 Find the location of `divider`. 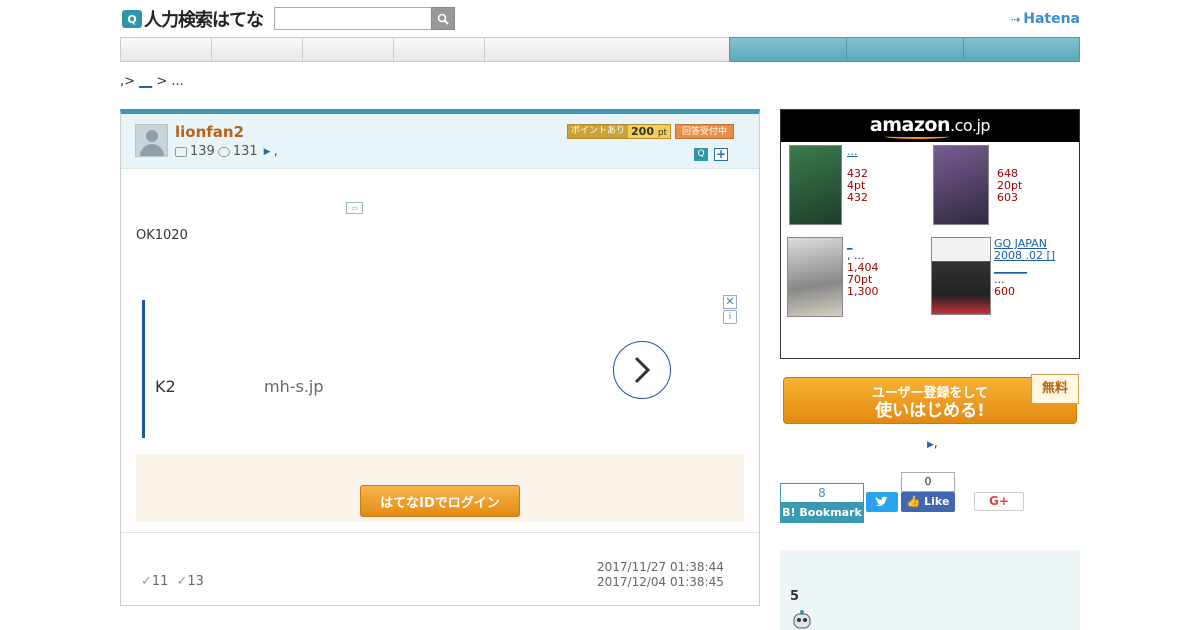

divider is located at coordinates (440, 532).